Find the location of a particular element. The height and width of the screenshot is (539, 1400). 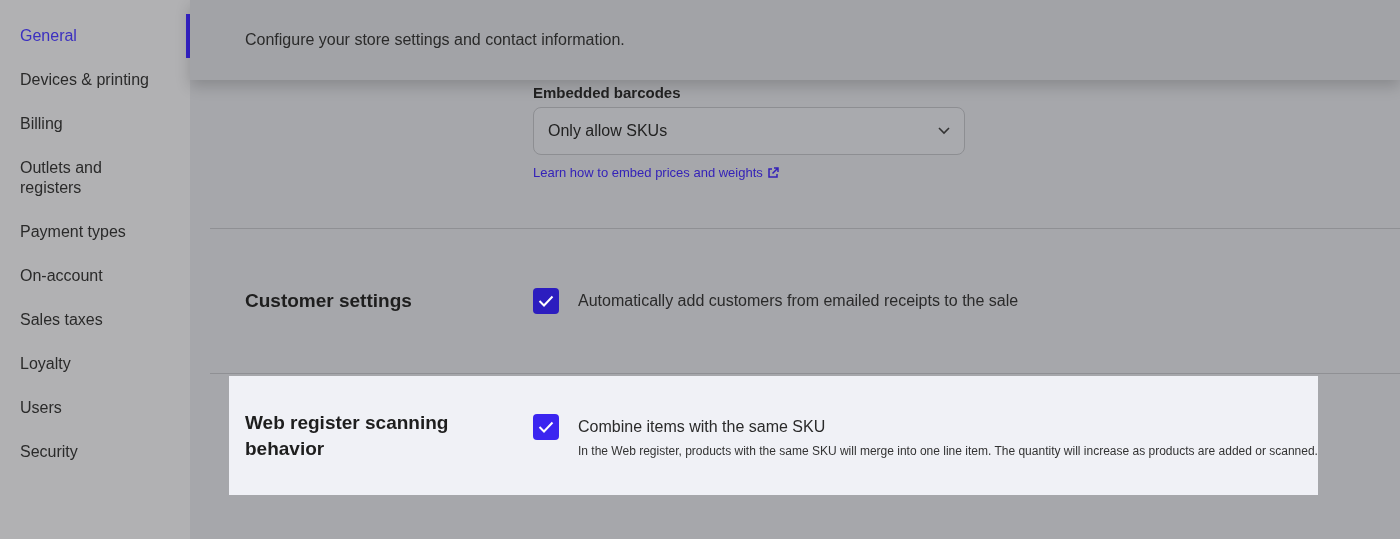

barcode-dropdown: Only allow SKUs is located at coordinates (749, 131).